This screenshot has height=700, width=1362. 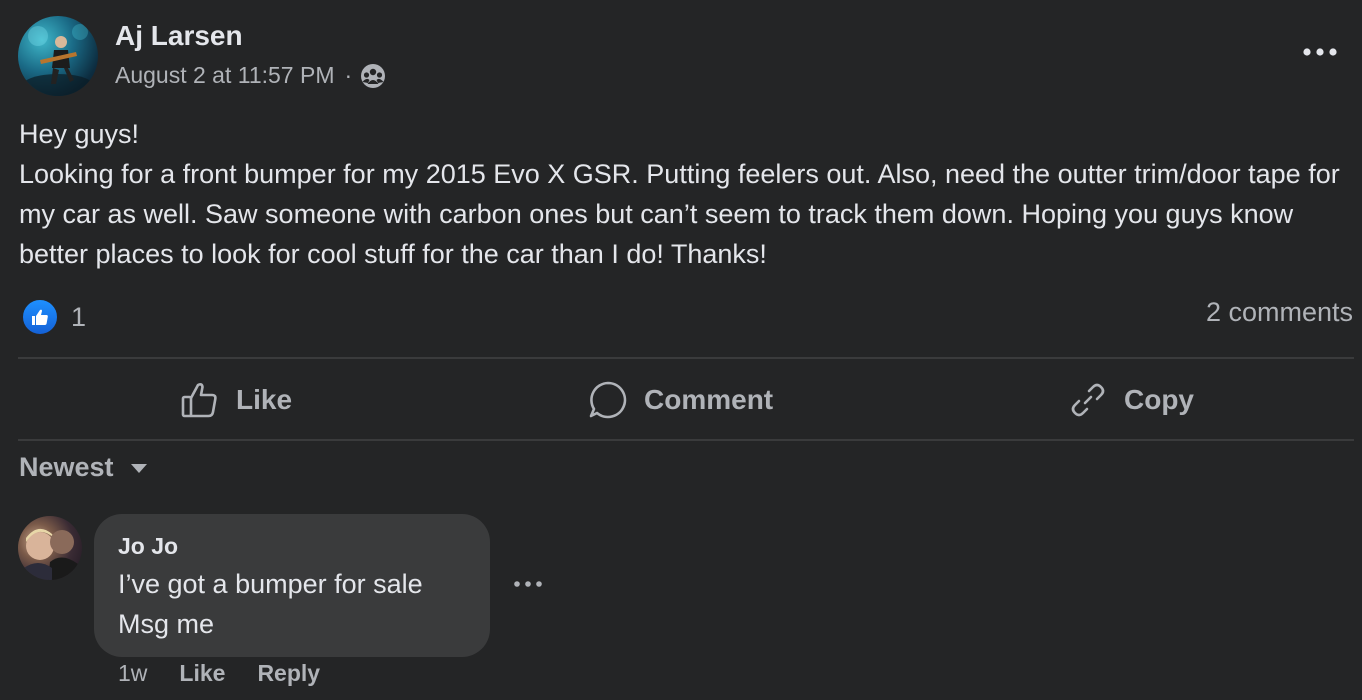 I want to click on comment-author: Jo Jo, so click(x=292, y=546).